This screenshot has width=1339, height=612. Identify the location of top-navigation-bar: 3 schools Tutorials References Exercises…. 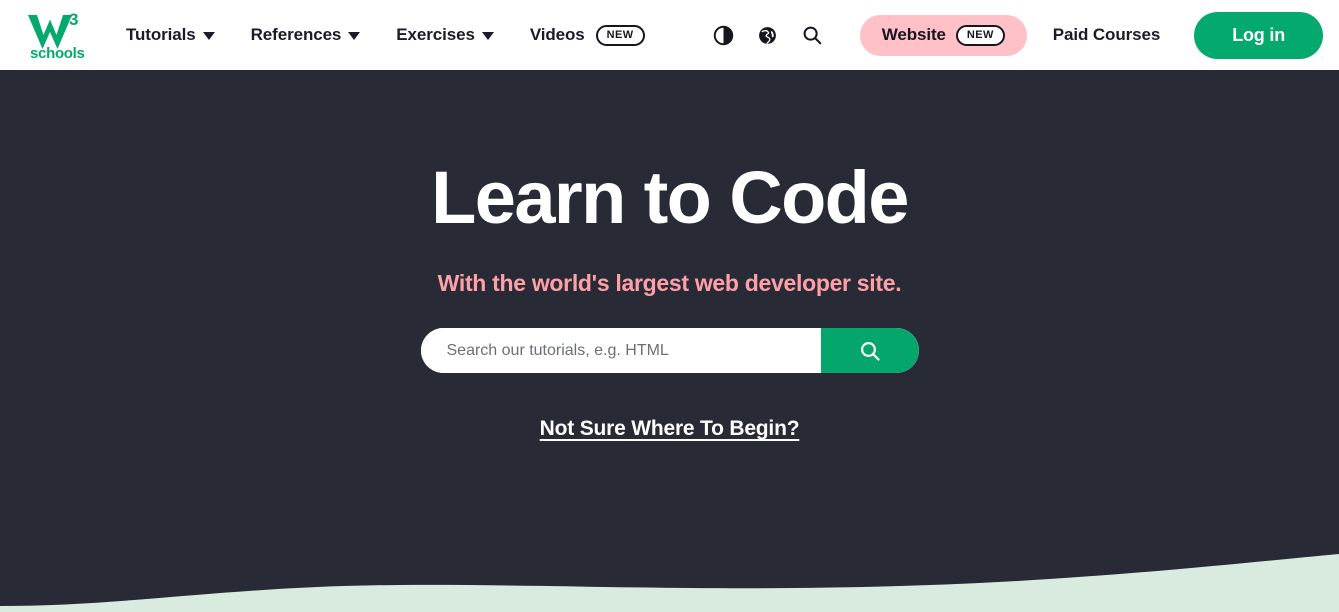
(669, 35).